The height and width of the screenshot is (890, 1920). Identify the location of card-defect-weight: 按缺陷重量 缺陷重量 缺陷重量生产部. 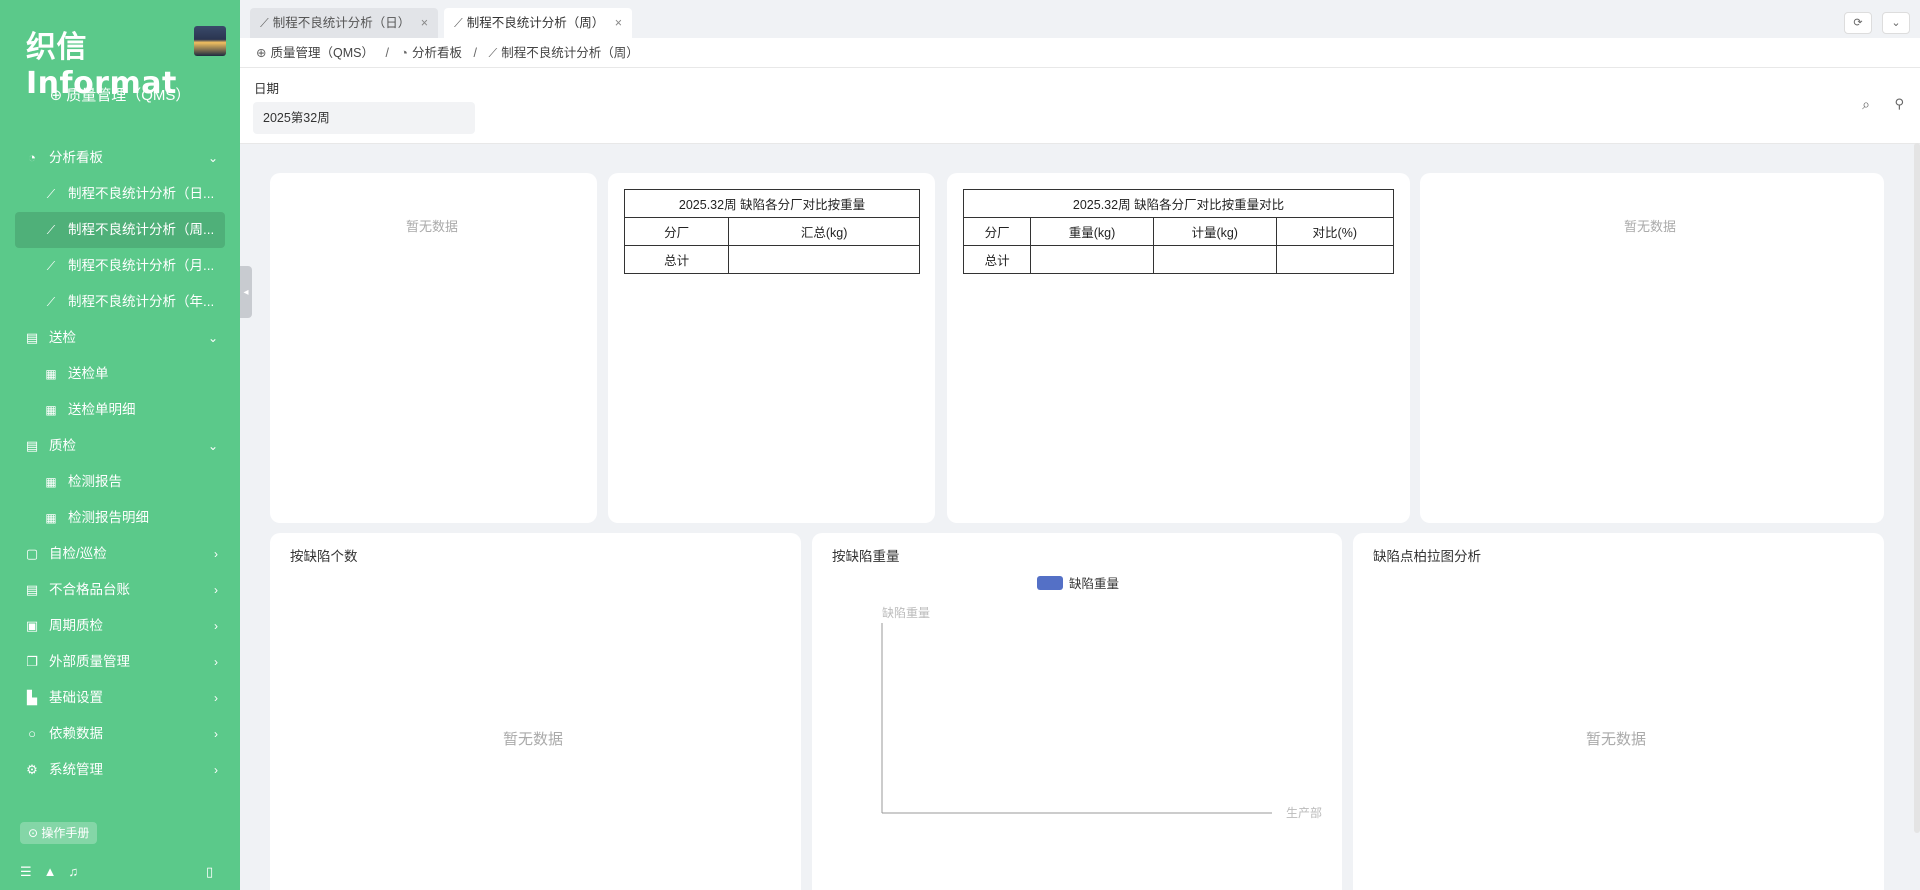
(1077, 711).